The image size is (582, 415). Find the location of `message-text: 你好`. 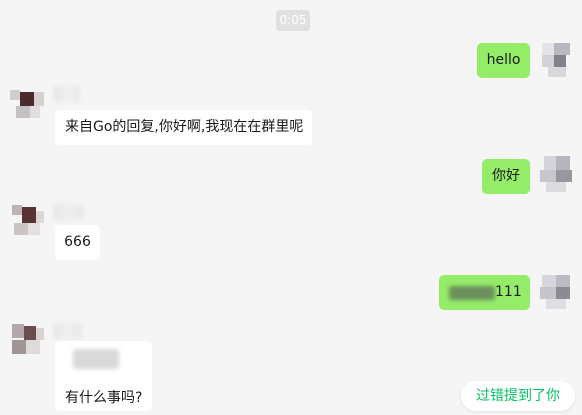

message-text: 你好 is located at coordinates (506, 176).